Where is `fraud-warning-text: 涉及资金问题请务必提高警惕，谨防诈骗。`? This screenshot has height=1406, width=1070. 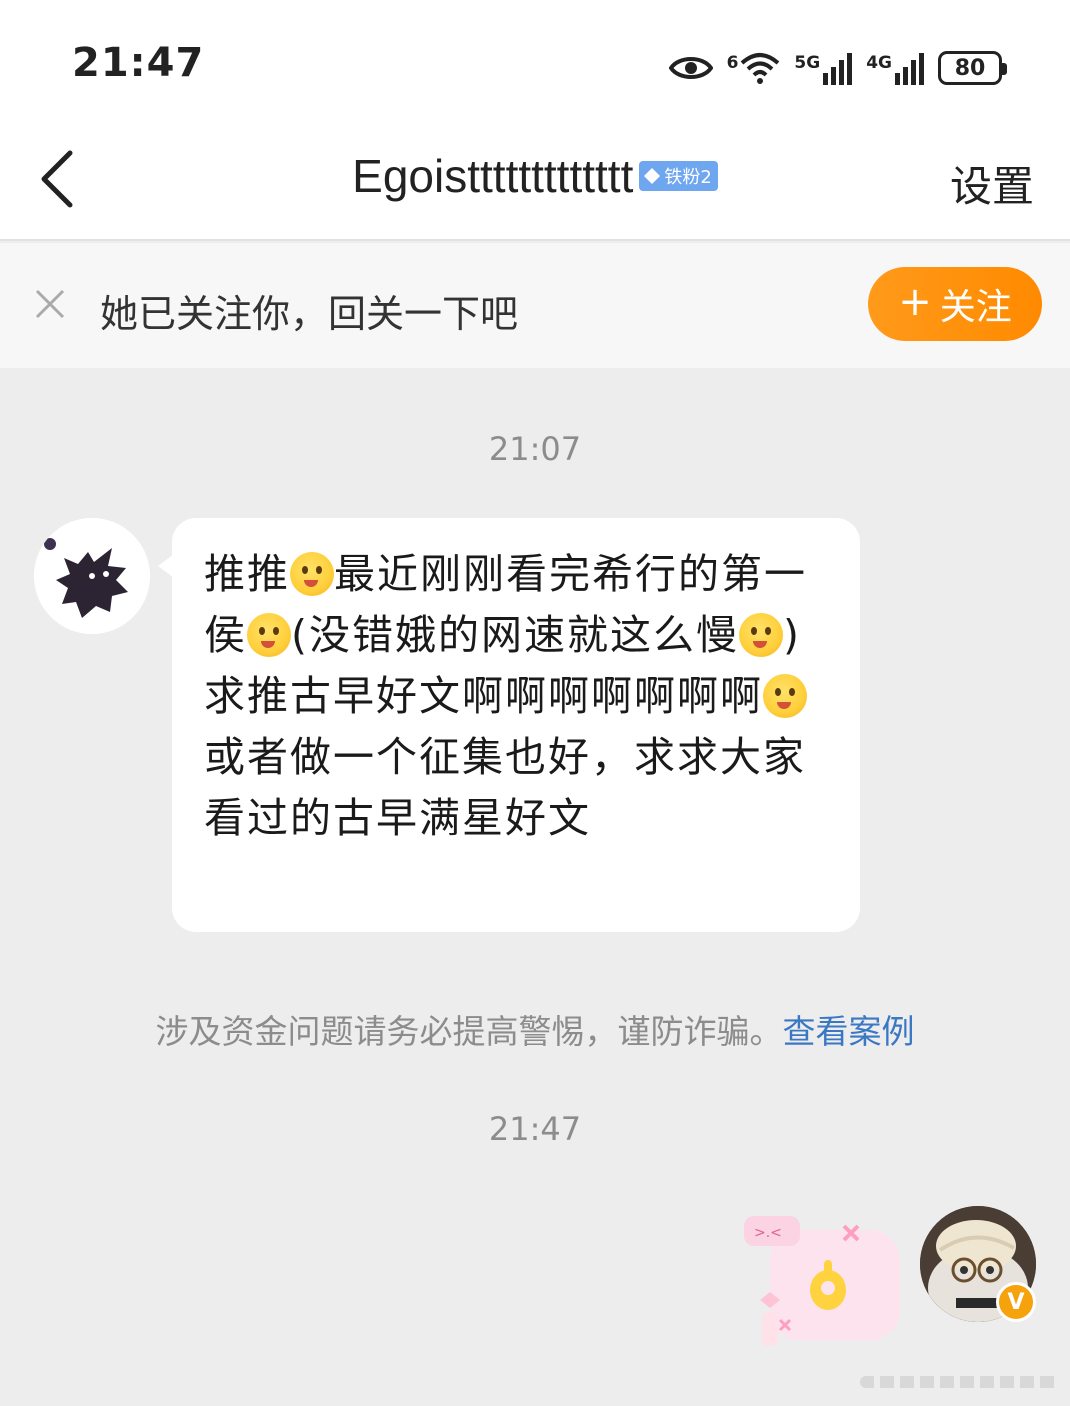
fraud-warning-text: 涉及资金问题请务必提高警惕，谨防诈骗。 is located at coordinates (469, 1031).